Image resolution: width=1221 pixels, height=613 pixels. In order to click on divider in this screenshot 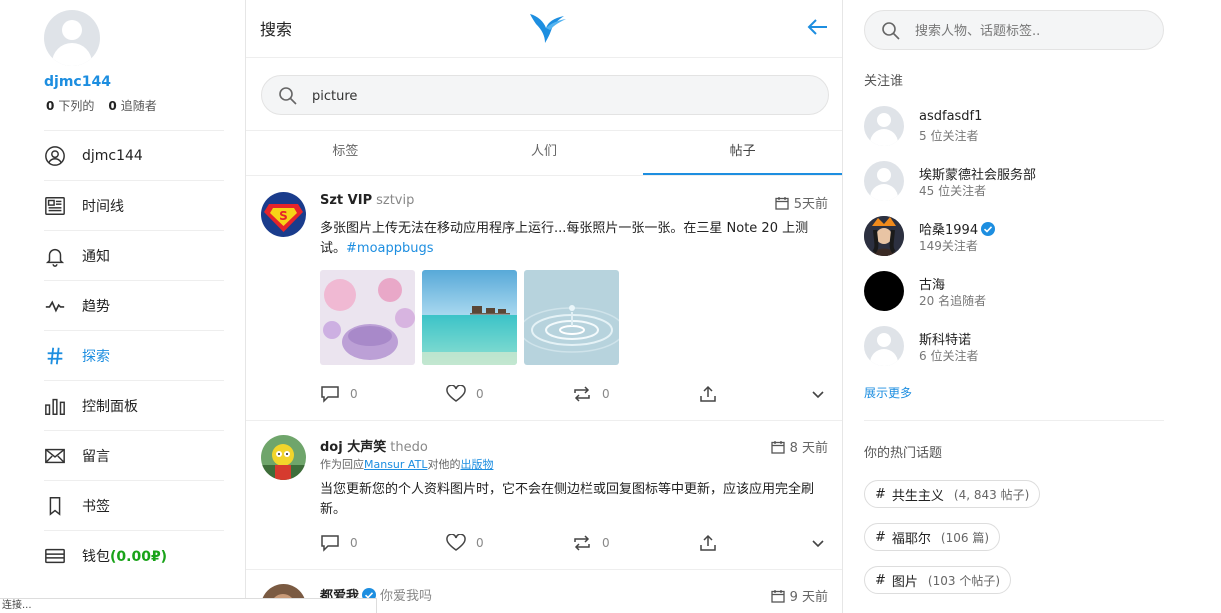, I will do `click(1014, 420)`.